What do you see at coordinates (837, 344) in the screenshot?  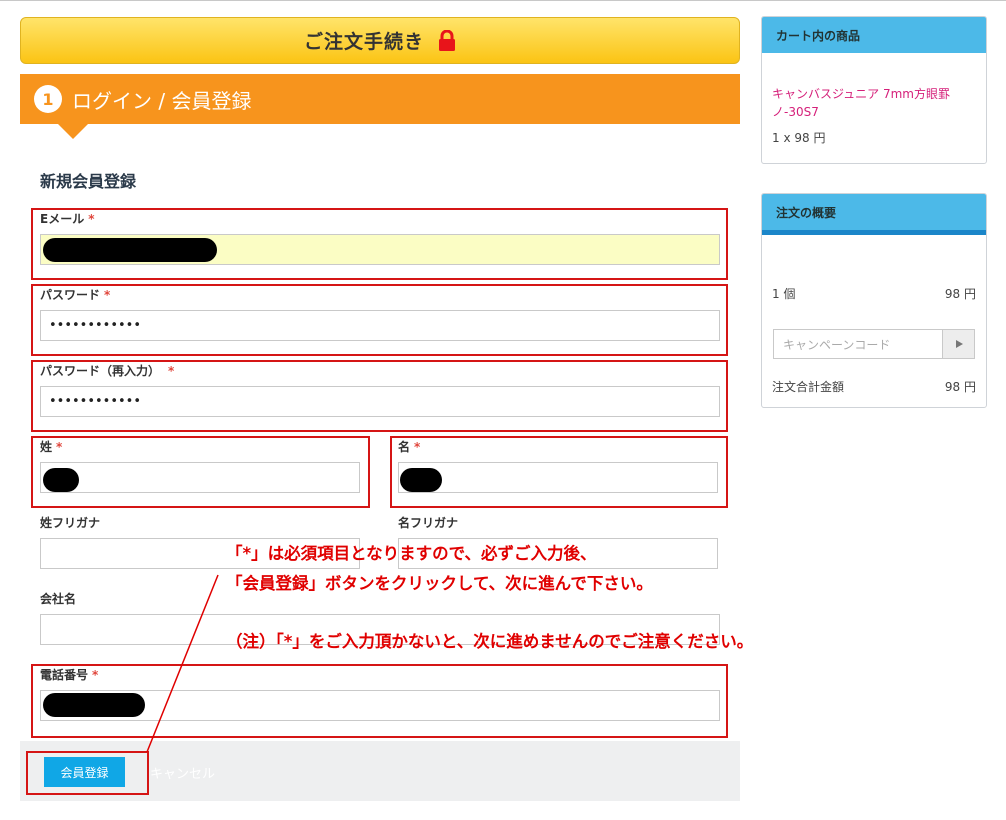 I see `campaign-code-placeholder: キャンペーンコード` at bounding box center [837, 344].